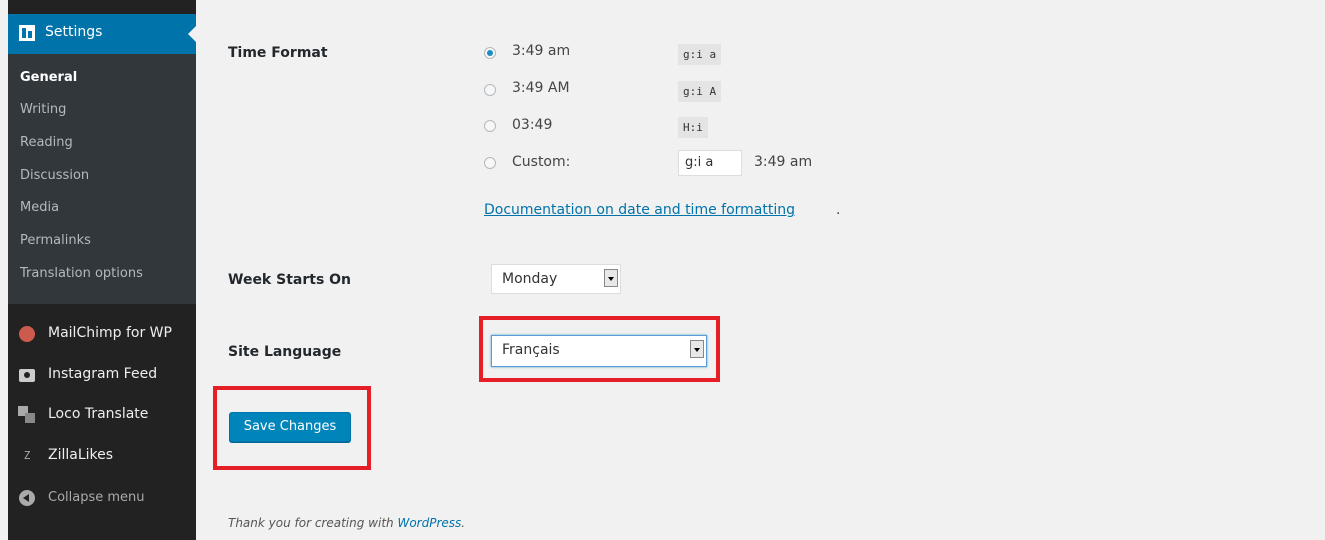 Image resolution: width=1325 pixels, height=540 pixels. Describe the element at coordinates (700, 91) in the screenshot. I see `time-format-code: g:i A` at that location.